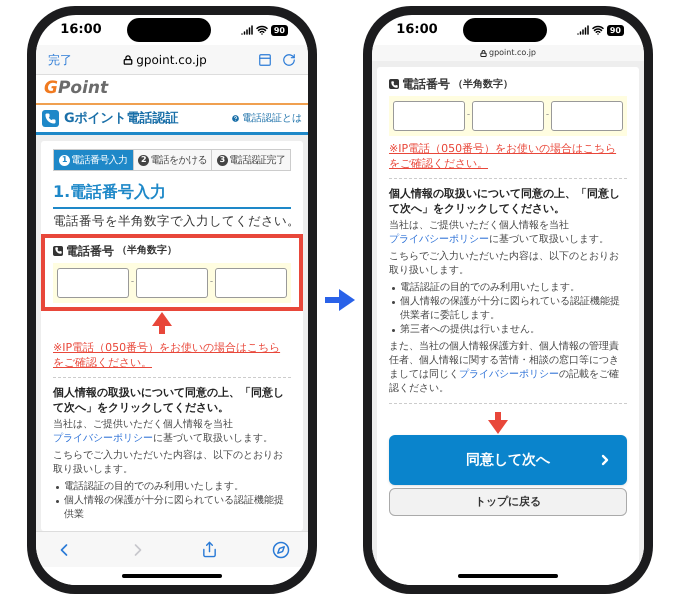  I want to click on panel-icon, so click(265, 59).